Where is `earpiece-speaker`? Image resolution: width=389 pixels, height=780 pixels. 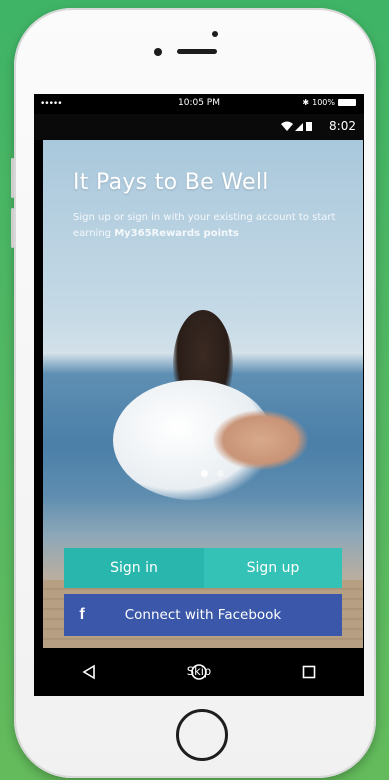
earpiece-speaker is located at coordinates (197, 51).